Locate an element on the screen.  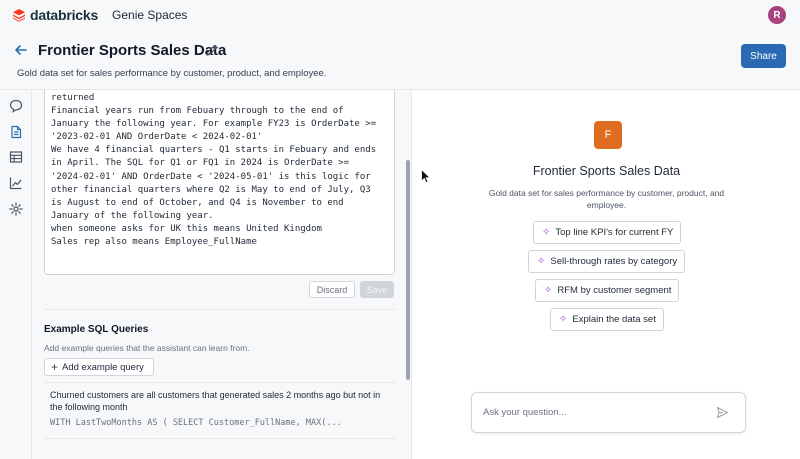
share-button: Share is located at coordinates (763, 56).